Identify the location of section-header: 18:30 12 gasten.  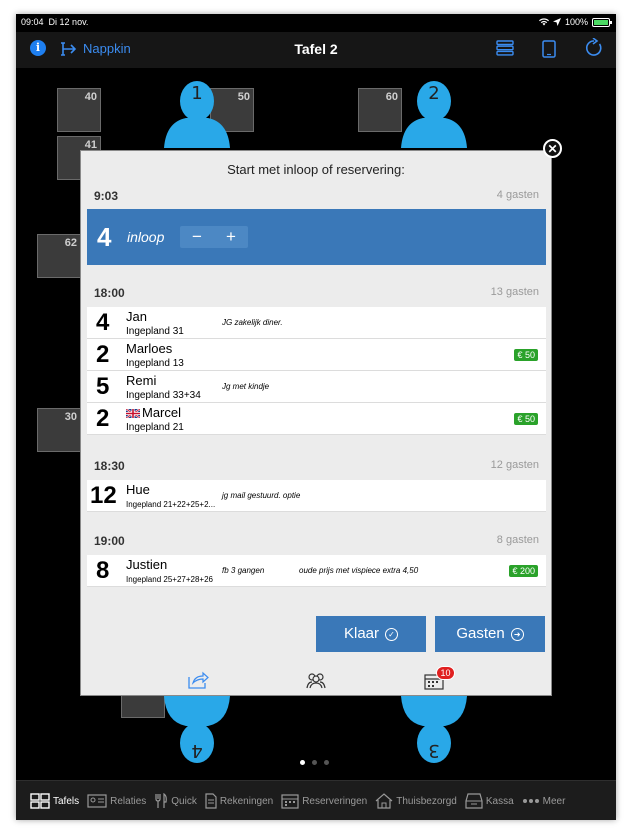
(316, 466).